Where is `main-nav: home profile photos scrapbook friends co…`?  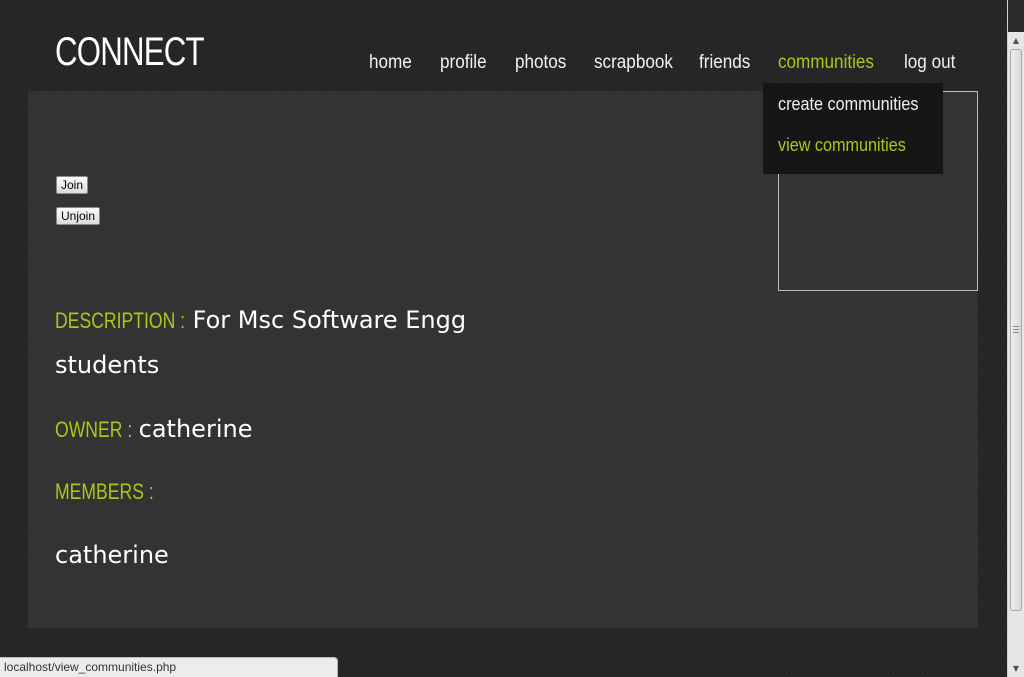 main-nav: home profile photos scrapbook friends co… is located at coordinates (503, 65).